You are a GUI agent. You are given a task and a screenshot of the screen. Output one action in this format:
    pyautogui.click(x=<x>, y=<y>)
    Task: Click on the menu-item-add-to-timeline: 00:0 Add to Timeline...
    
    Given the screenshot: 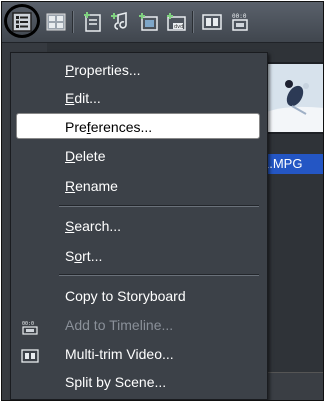 What is the action you would take?
    pyautogui.click(x=139, y=325)
    